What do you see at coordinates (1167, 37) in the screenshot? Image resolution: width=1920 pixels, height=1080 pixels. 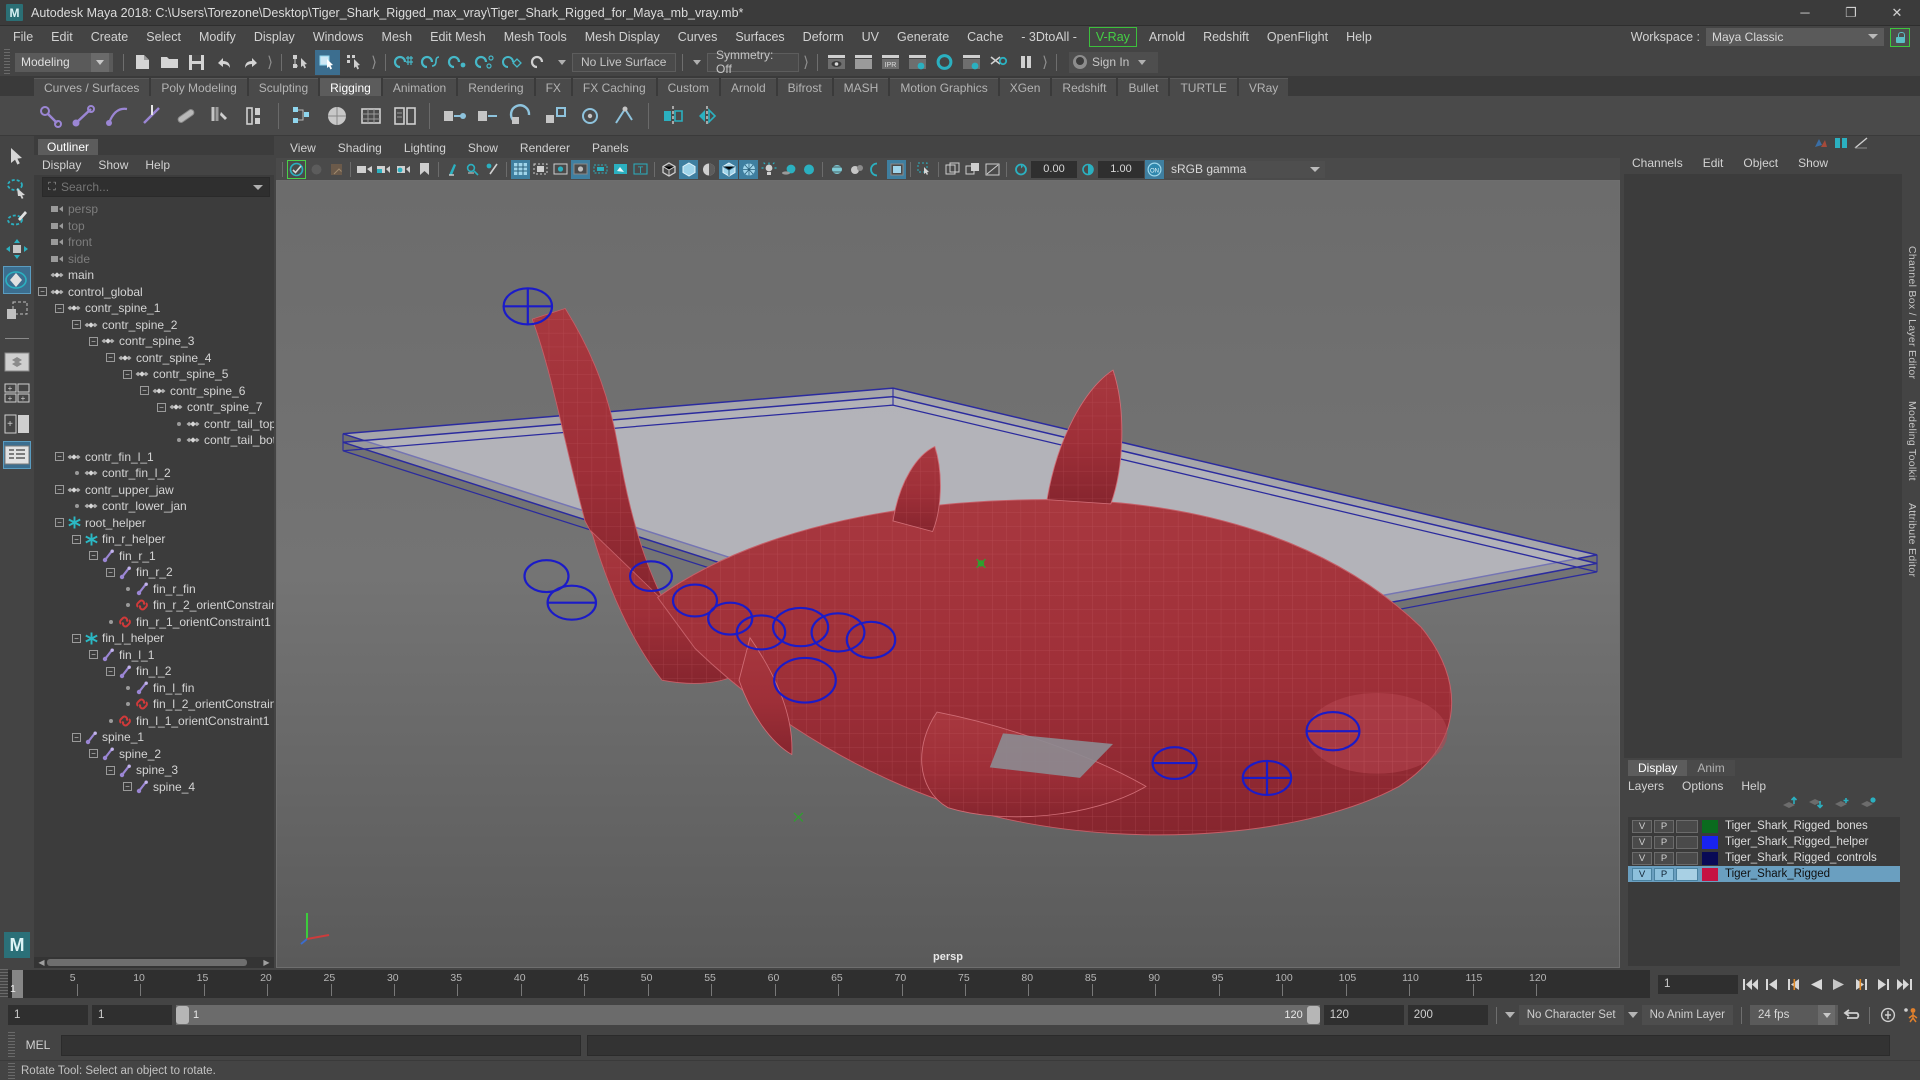 I see `menu-arnold: Arnold` at bounding box center [1167, 37].